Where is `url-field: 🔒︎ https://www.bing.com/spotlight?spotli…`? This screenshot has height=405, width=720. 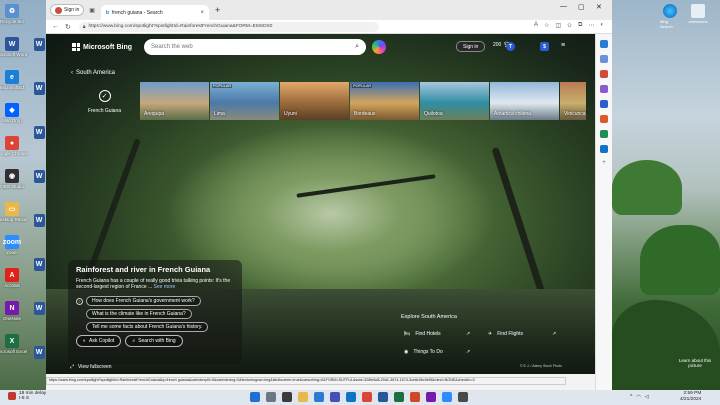 url-field: 🔒︎ https://www.bing.com/spotlight?spotli… is located at coordinates (228, 26).